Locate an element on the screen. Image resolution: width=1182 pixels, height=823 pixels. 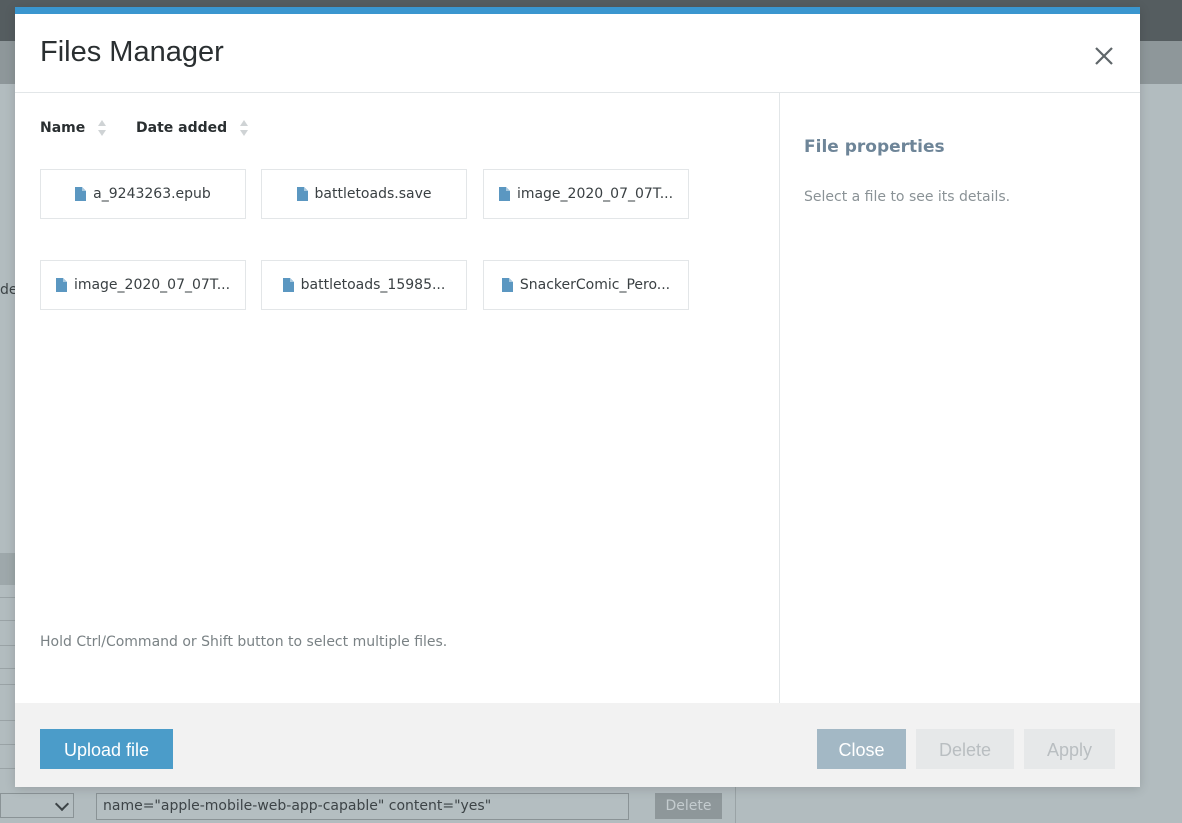
file-tile: a_9243263.epub is located at coordinates (143, 194).